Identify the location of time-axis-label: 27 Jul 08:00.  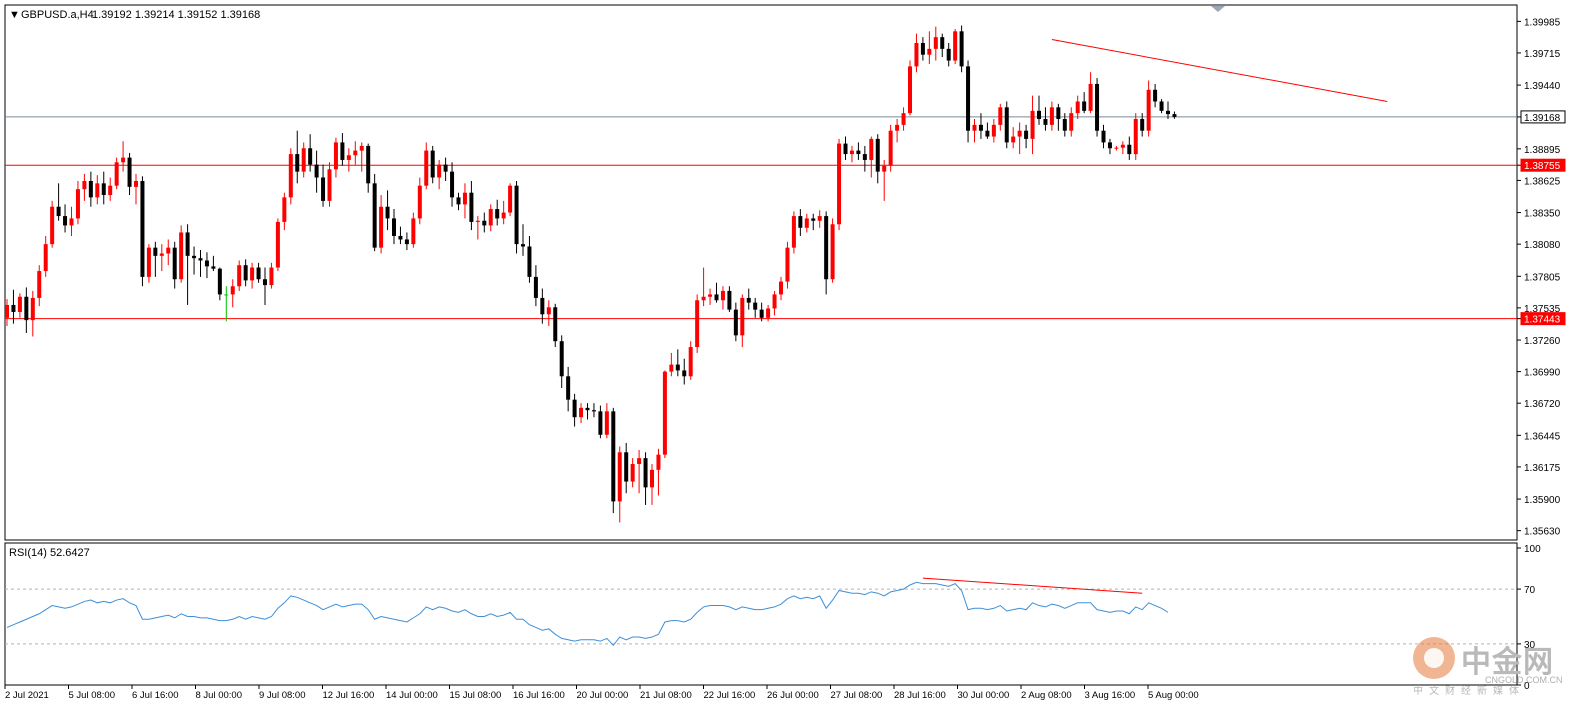
(857, 695).